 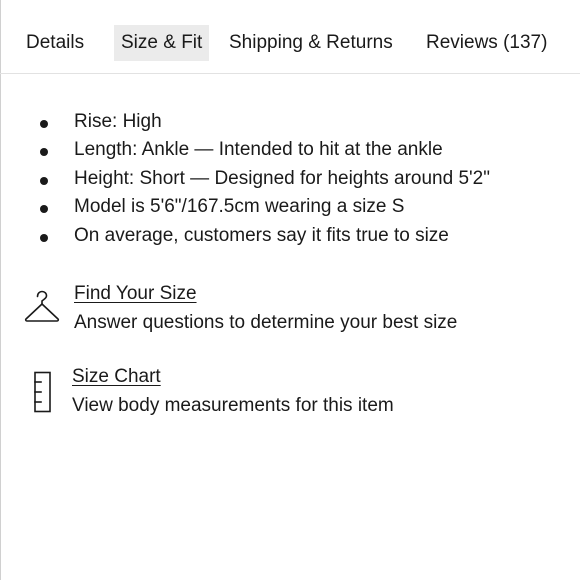 What do you see at coordinates (239, 207) in the screenshot?
I see `fit-detail-text: Model is 5'6"/167.5cm wearing a size S` at bounding box center [239, 207].